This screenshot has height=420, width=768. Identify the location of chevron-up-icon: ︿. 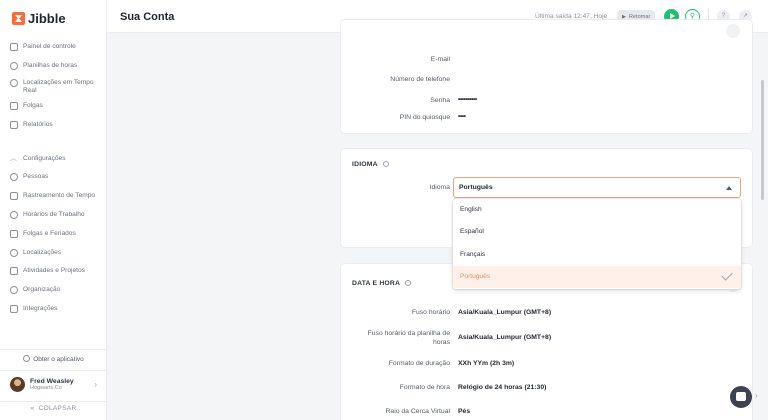
(13, 158).